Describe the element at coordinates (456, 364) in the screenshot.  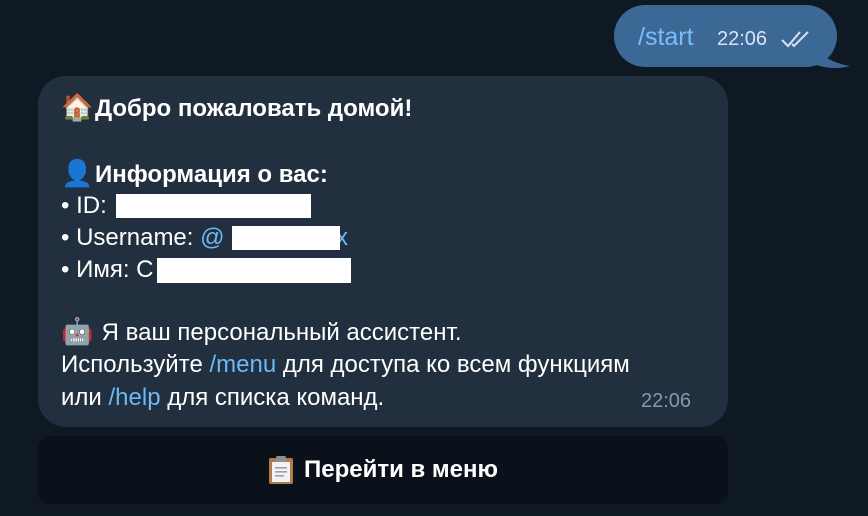
I see `use-suffix: для доступа ко всем функциям` at that location.